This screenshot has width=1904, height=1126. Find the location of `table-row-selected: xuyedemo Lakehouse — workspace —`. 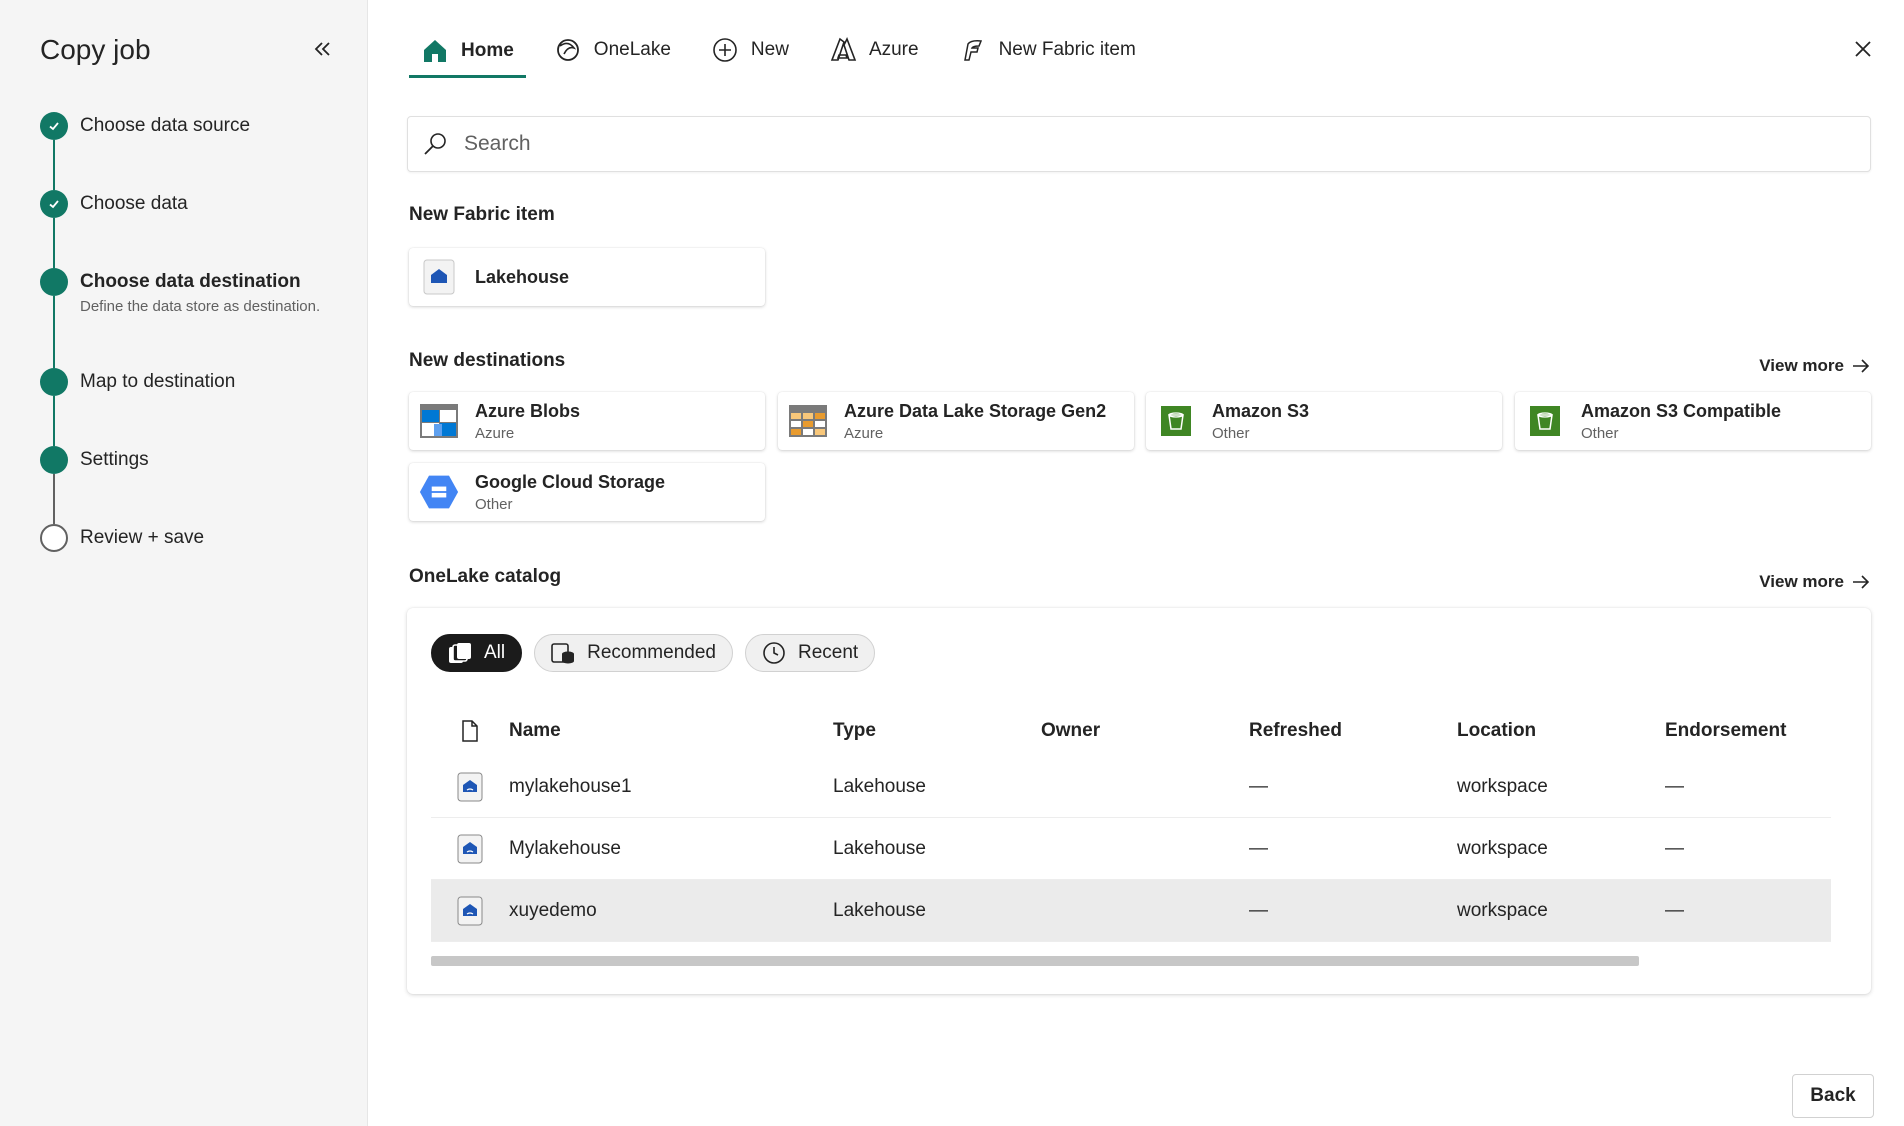

table-row-selected: xuyedemo Lakehouse — workspace — is located at coordinates (1131, 911).